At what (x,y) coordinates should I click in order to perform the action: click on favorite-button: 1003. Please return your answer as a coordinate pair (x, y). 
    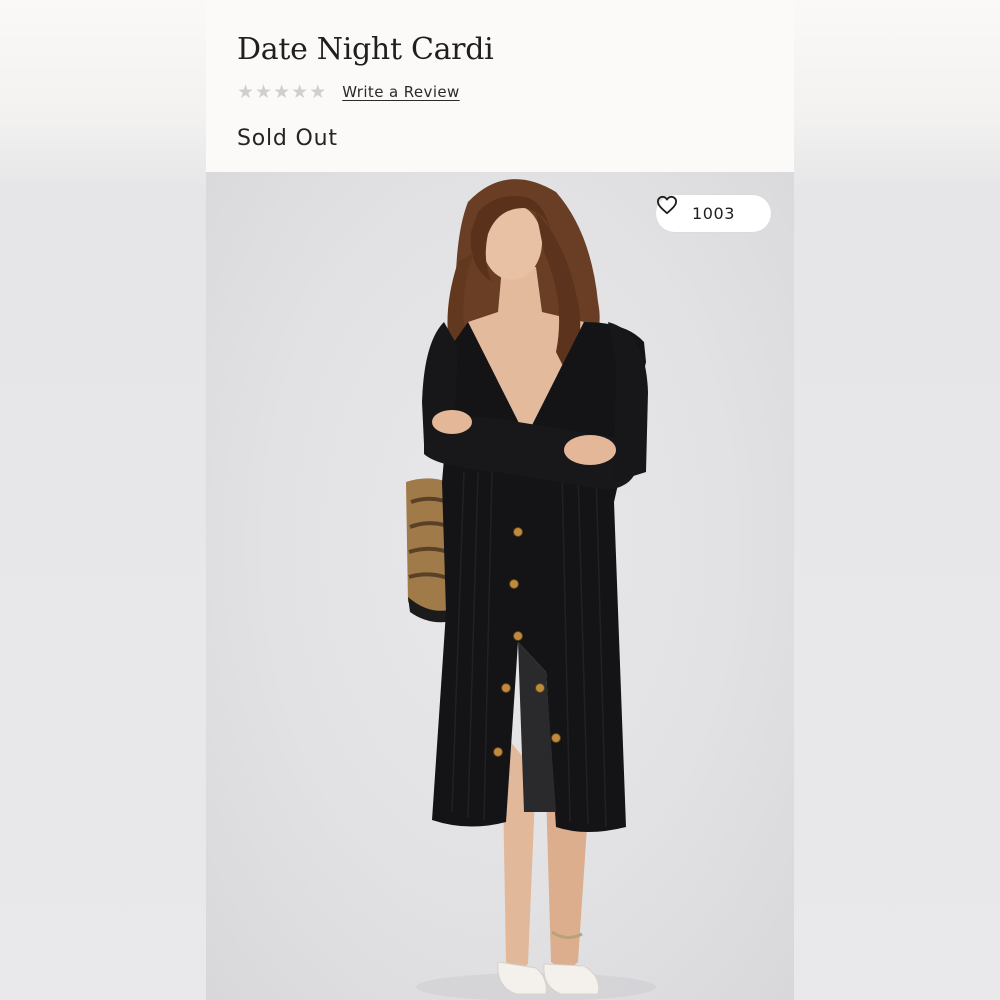
    Looking at the image, I should click on (713, 213).